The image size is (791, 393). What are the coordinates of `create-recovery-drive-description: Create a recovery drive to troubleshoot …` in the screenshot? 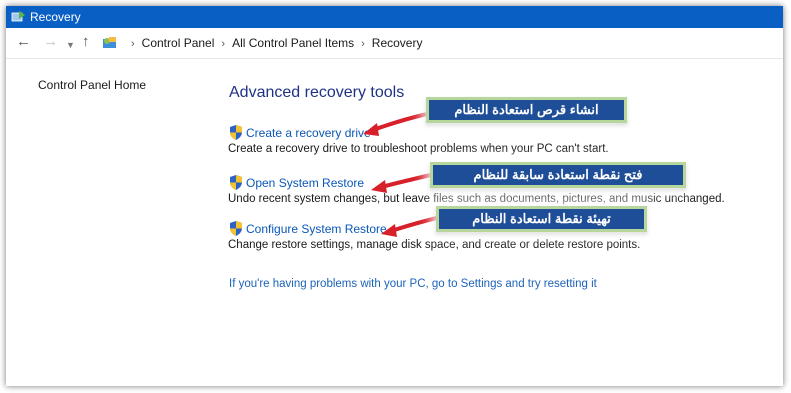 It's located at (418, 149).